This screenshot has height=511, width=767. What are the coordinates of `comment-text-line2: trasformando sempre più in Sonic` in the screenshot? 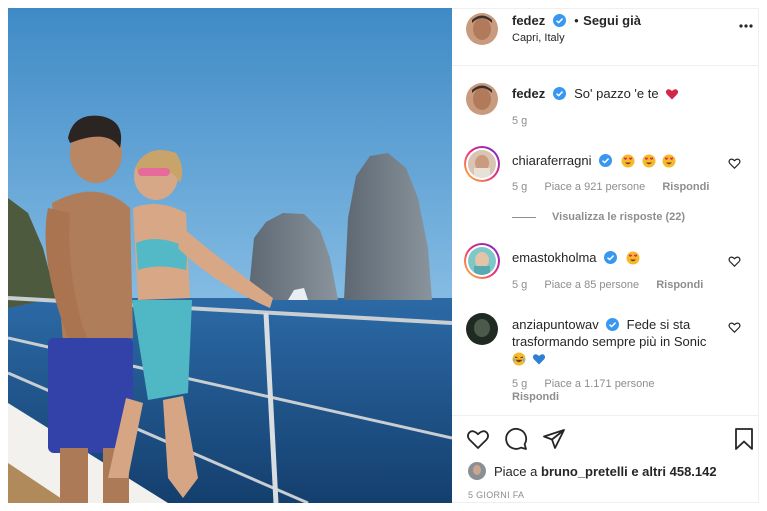 It's located at (609, 341).